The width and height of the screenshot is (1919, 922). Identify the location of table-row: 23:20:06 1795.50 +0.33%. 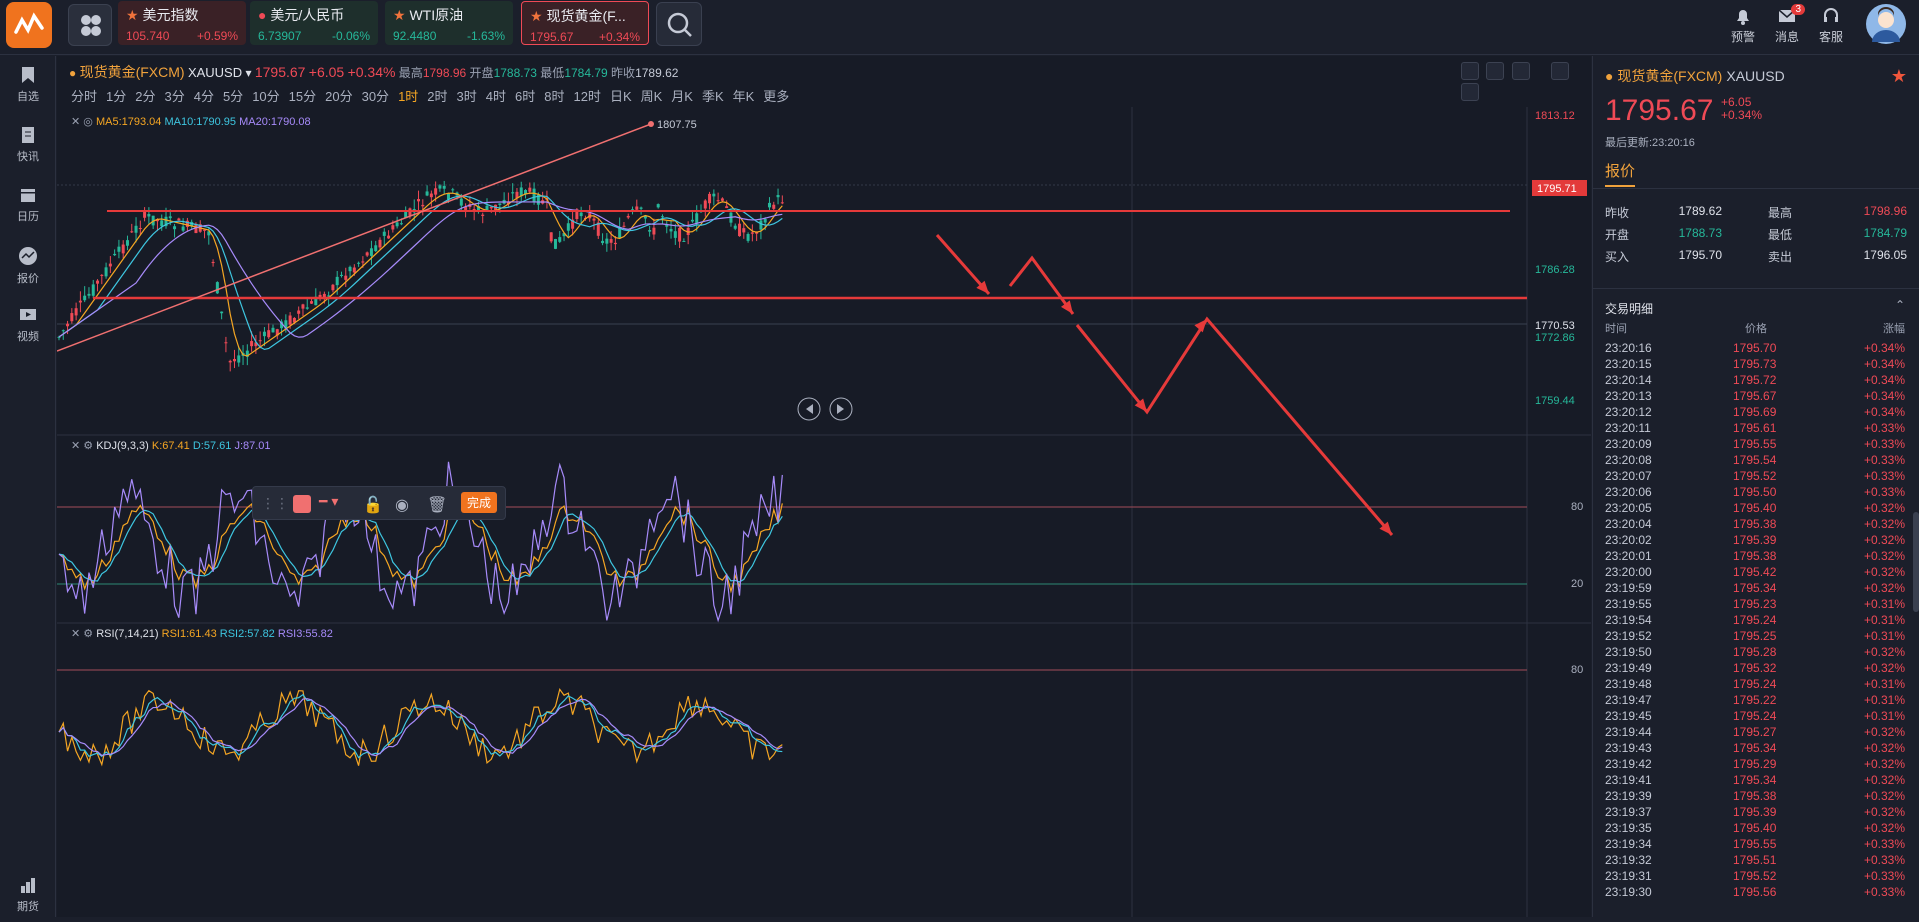
(1755, 492).